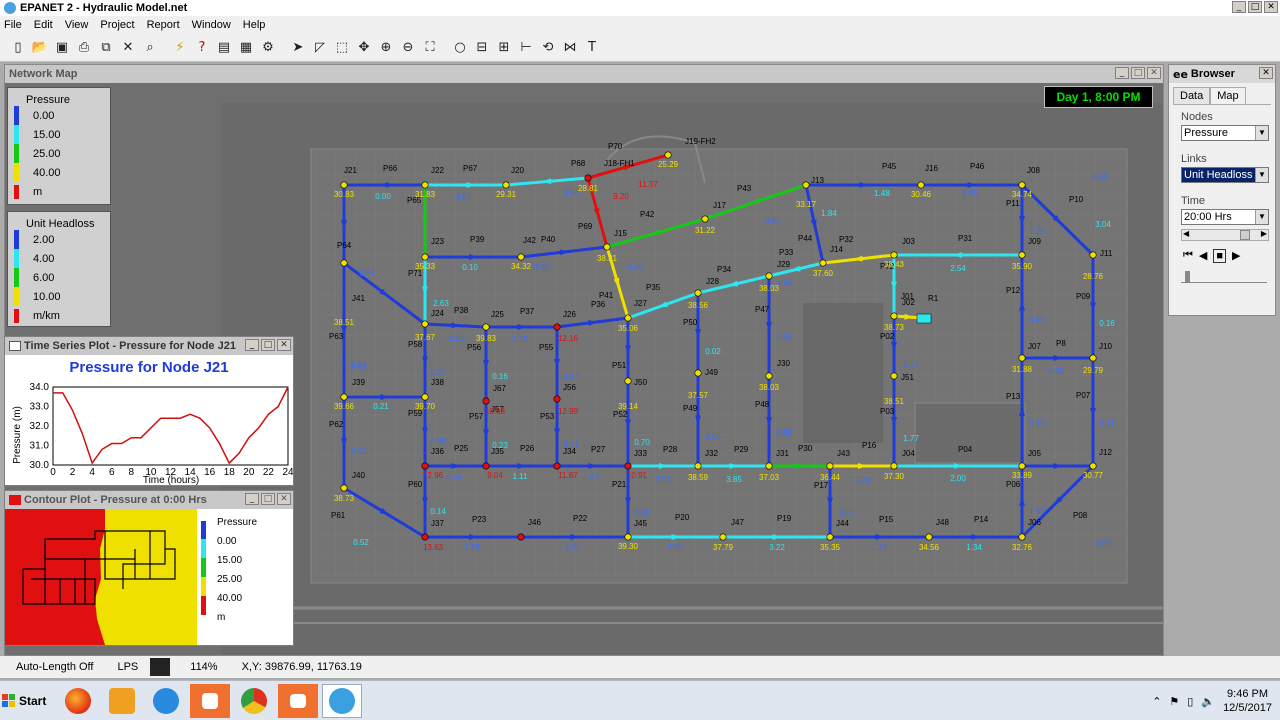 The image size is (1280, 720). What do you see at coordinates (1225, 175) in the screenshot?
I see `links-select: Unit Headloss ▼` at bounding box center [1225, 175].